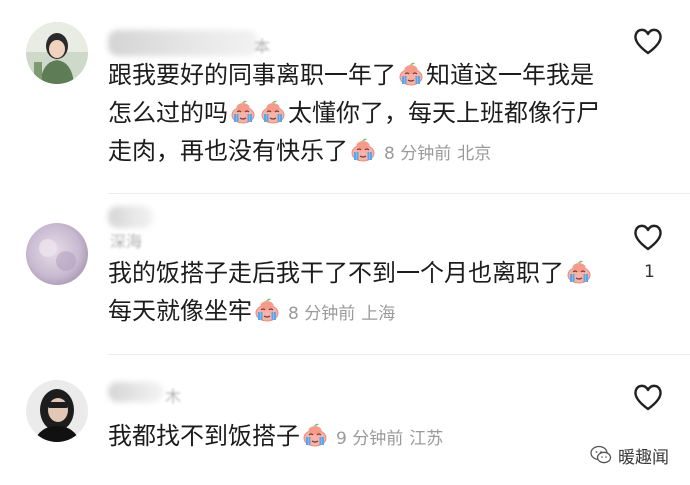 The width and height of the screenshot is (690, 485). Describe the element at coordinates (168, 113) in the screenshot. I see `text-line: 怎么过的吗` at that location.